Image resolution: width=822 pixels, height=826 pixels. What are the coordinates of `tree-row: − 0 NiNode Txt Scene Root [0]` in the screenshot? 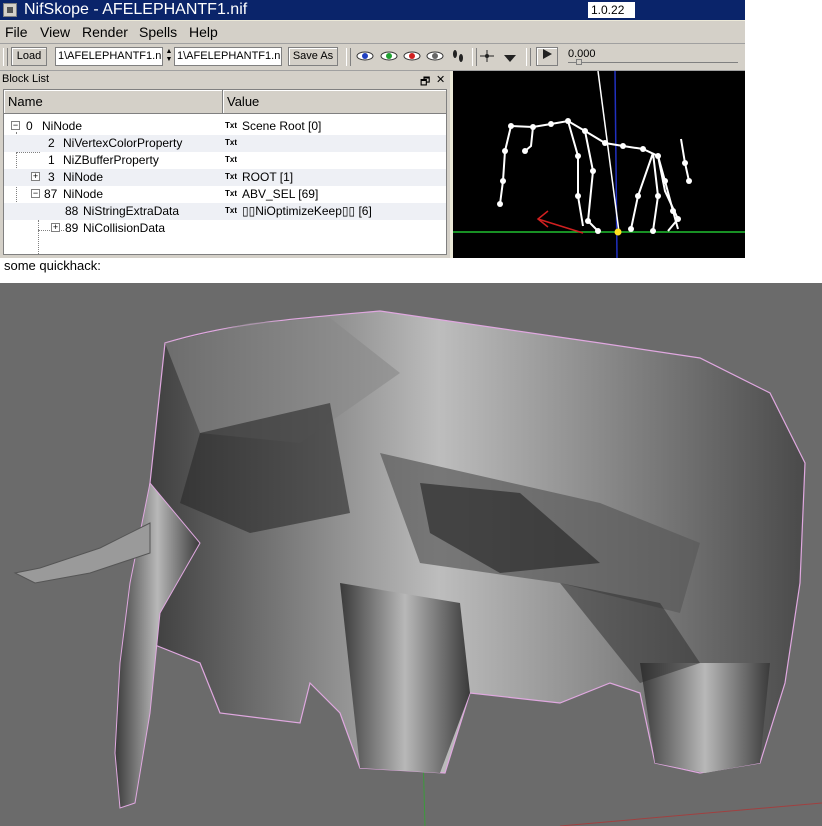 It's located at (225, 126).